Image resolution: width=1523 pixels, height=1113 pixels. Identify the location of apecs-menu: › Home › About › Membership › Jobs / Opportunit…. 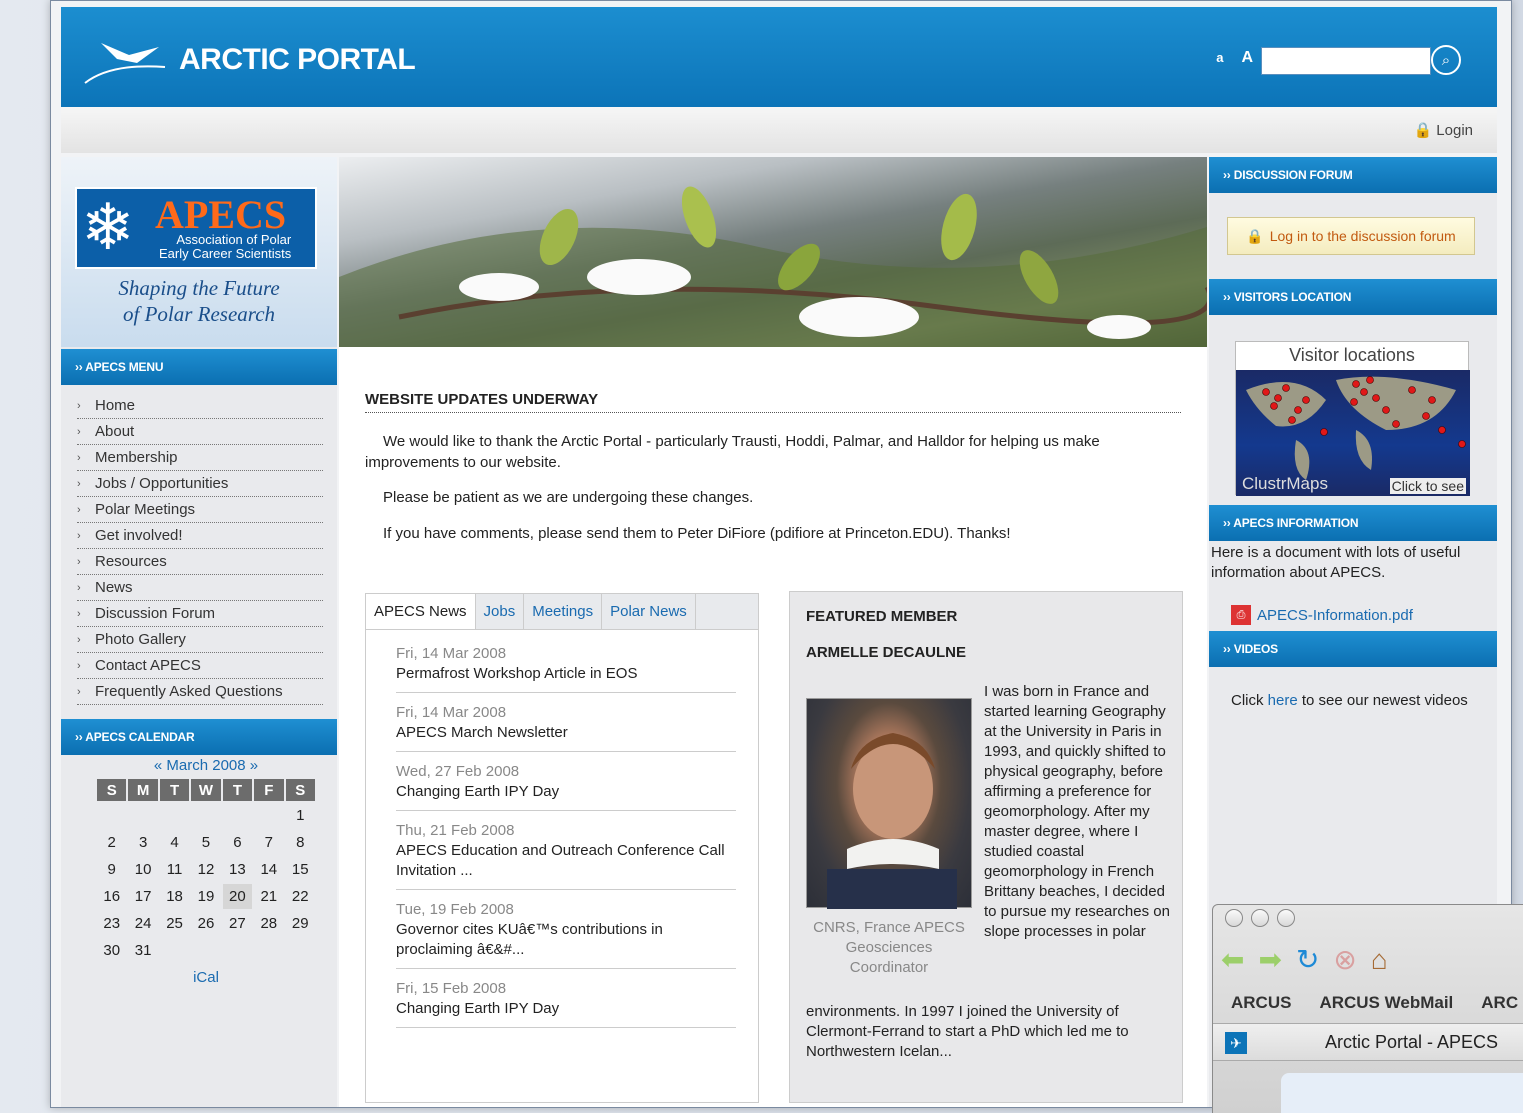
(200, 549).